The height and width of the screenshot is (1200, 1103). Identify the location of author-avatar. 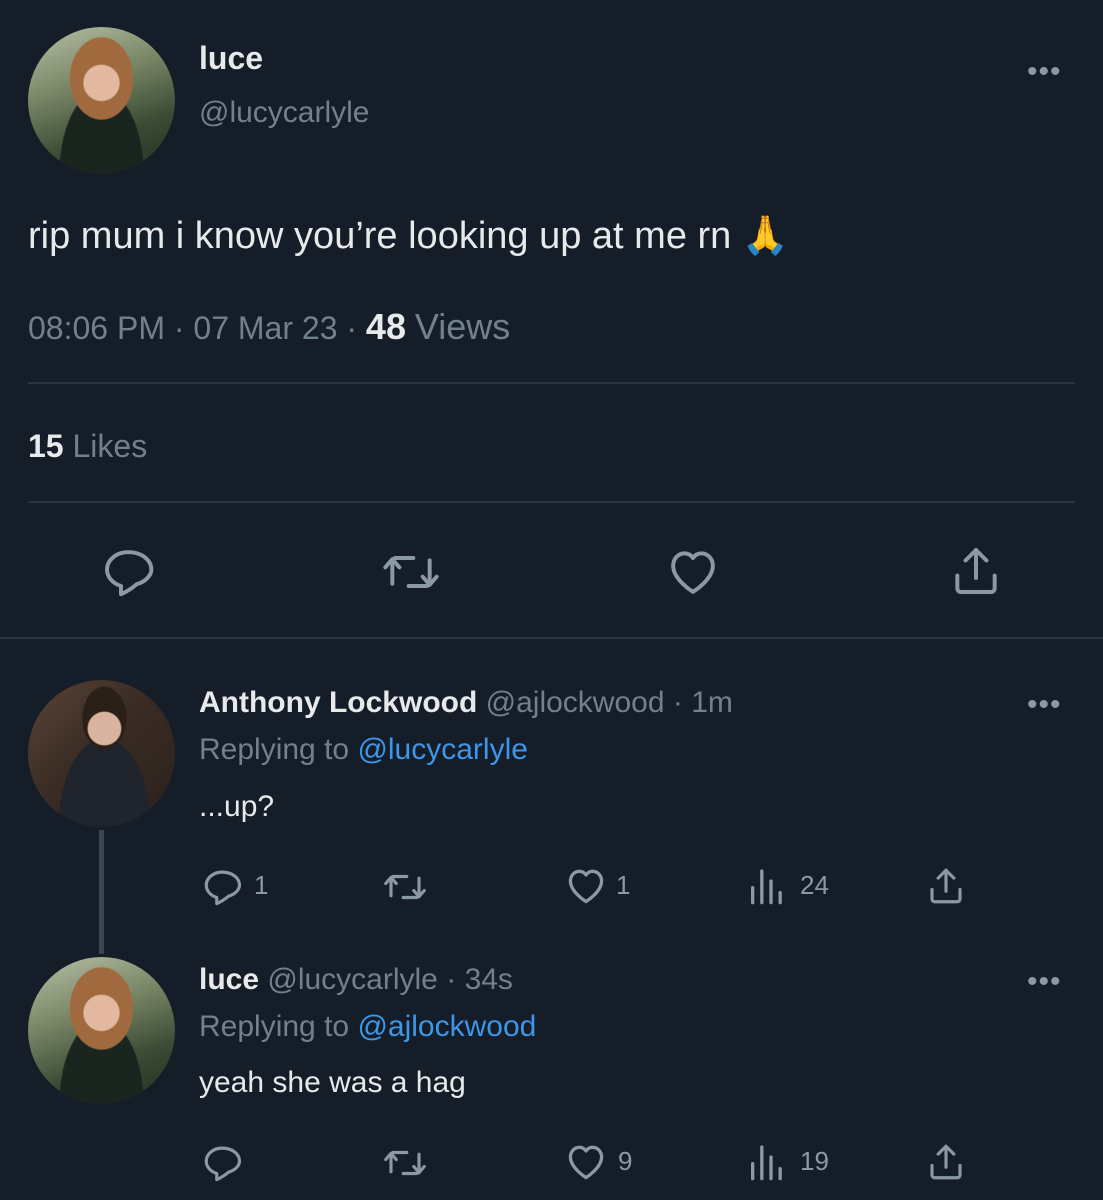
(101, 100).